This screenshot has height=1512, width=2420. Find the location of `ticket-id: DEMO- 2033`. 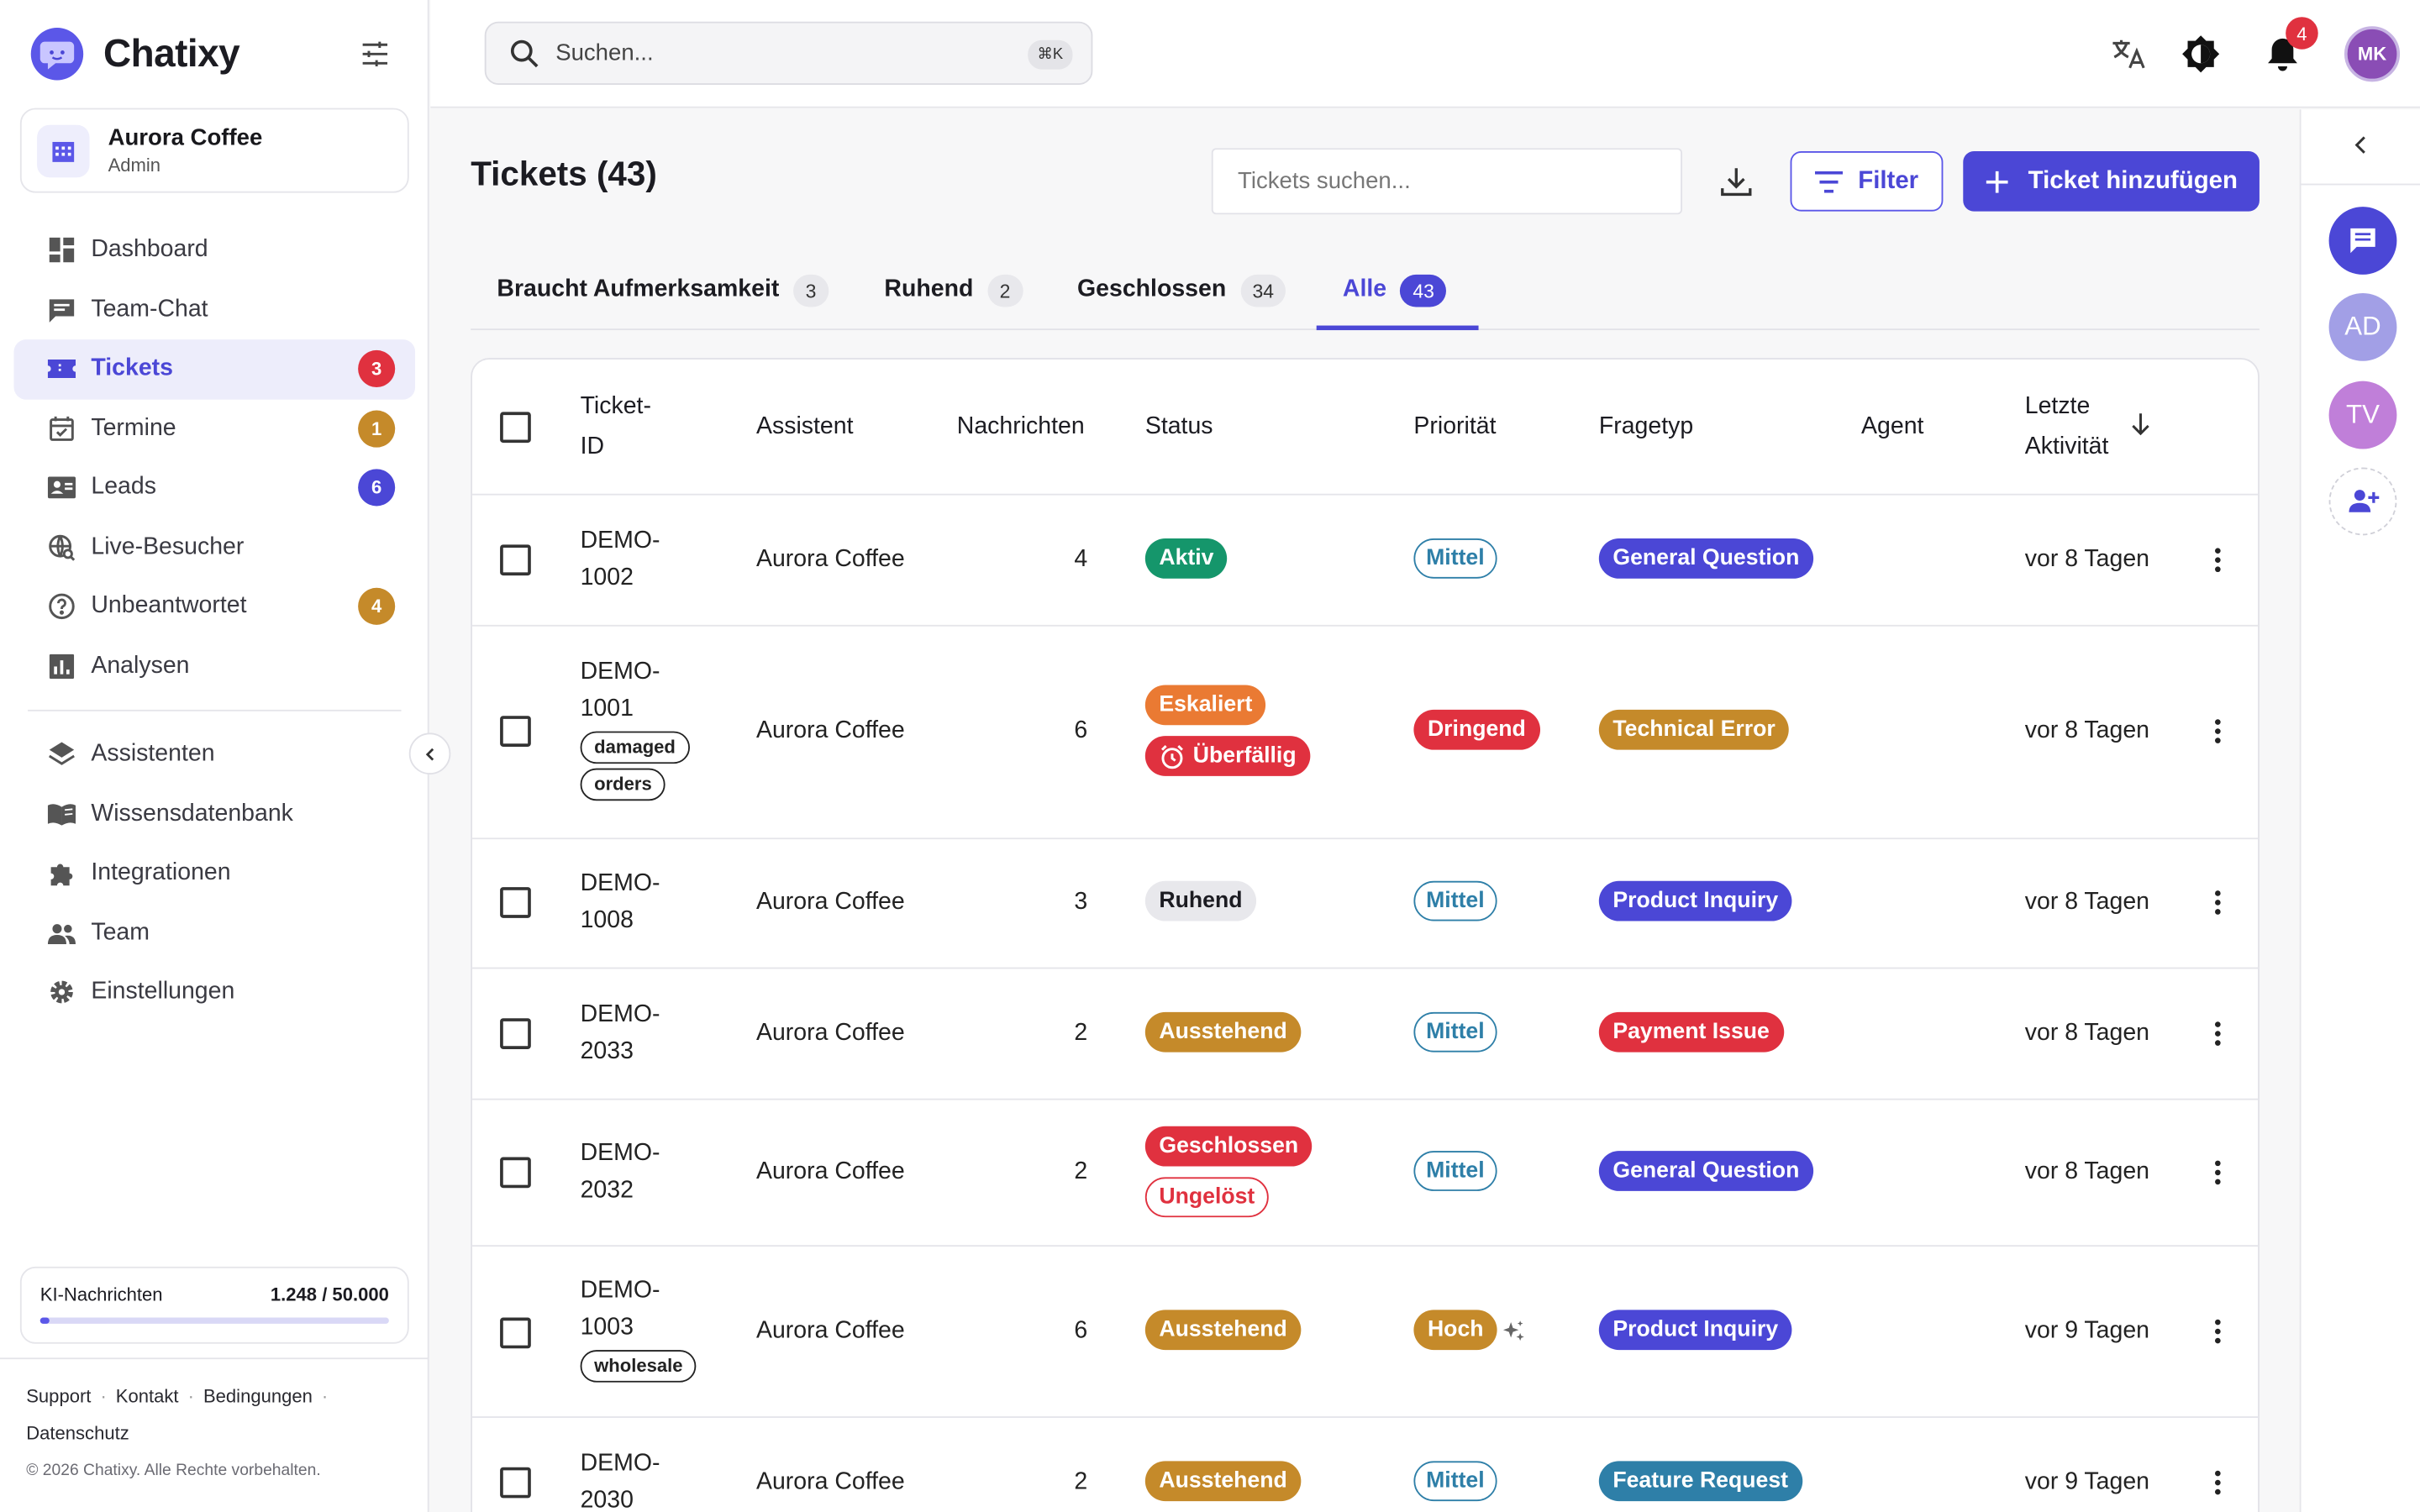

ticket-id: DEMO- 2033 is located at coordinates (620, 1034).